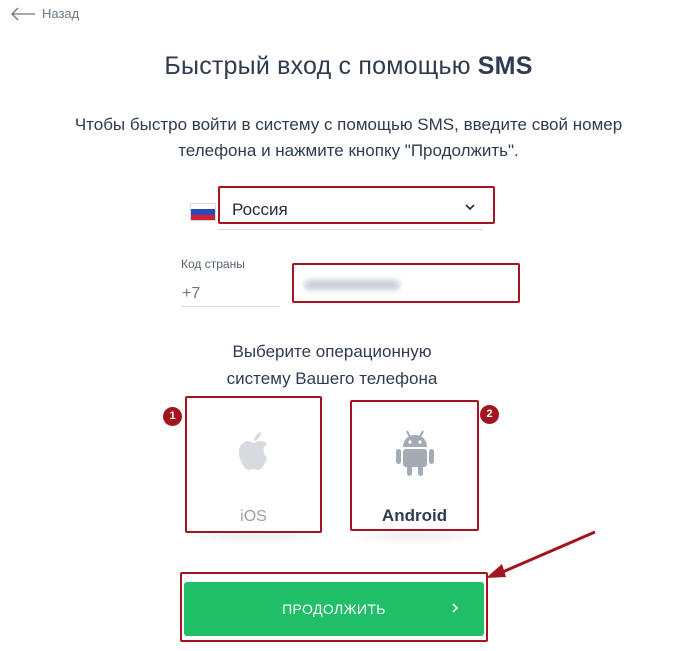 This screenshot has height=651, width=697. I want to click on os-option-android: Android, so click(414, 465).